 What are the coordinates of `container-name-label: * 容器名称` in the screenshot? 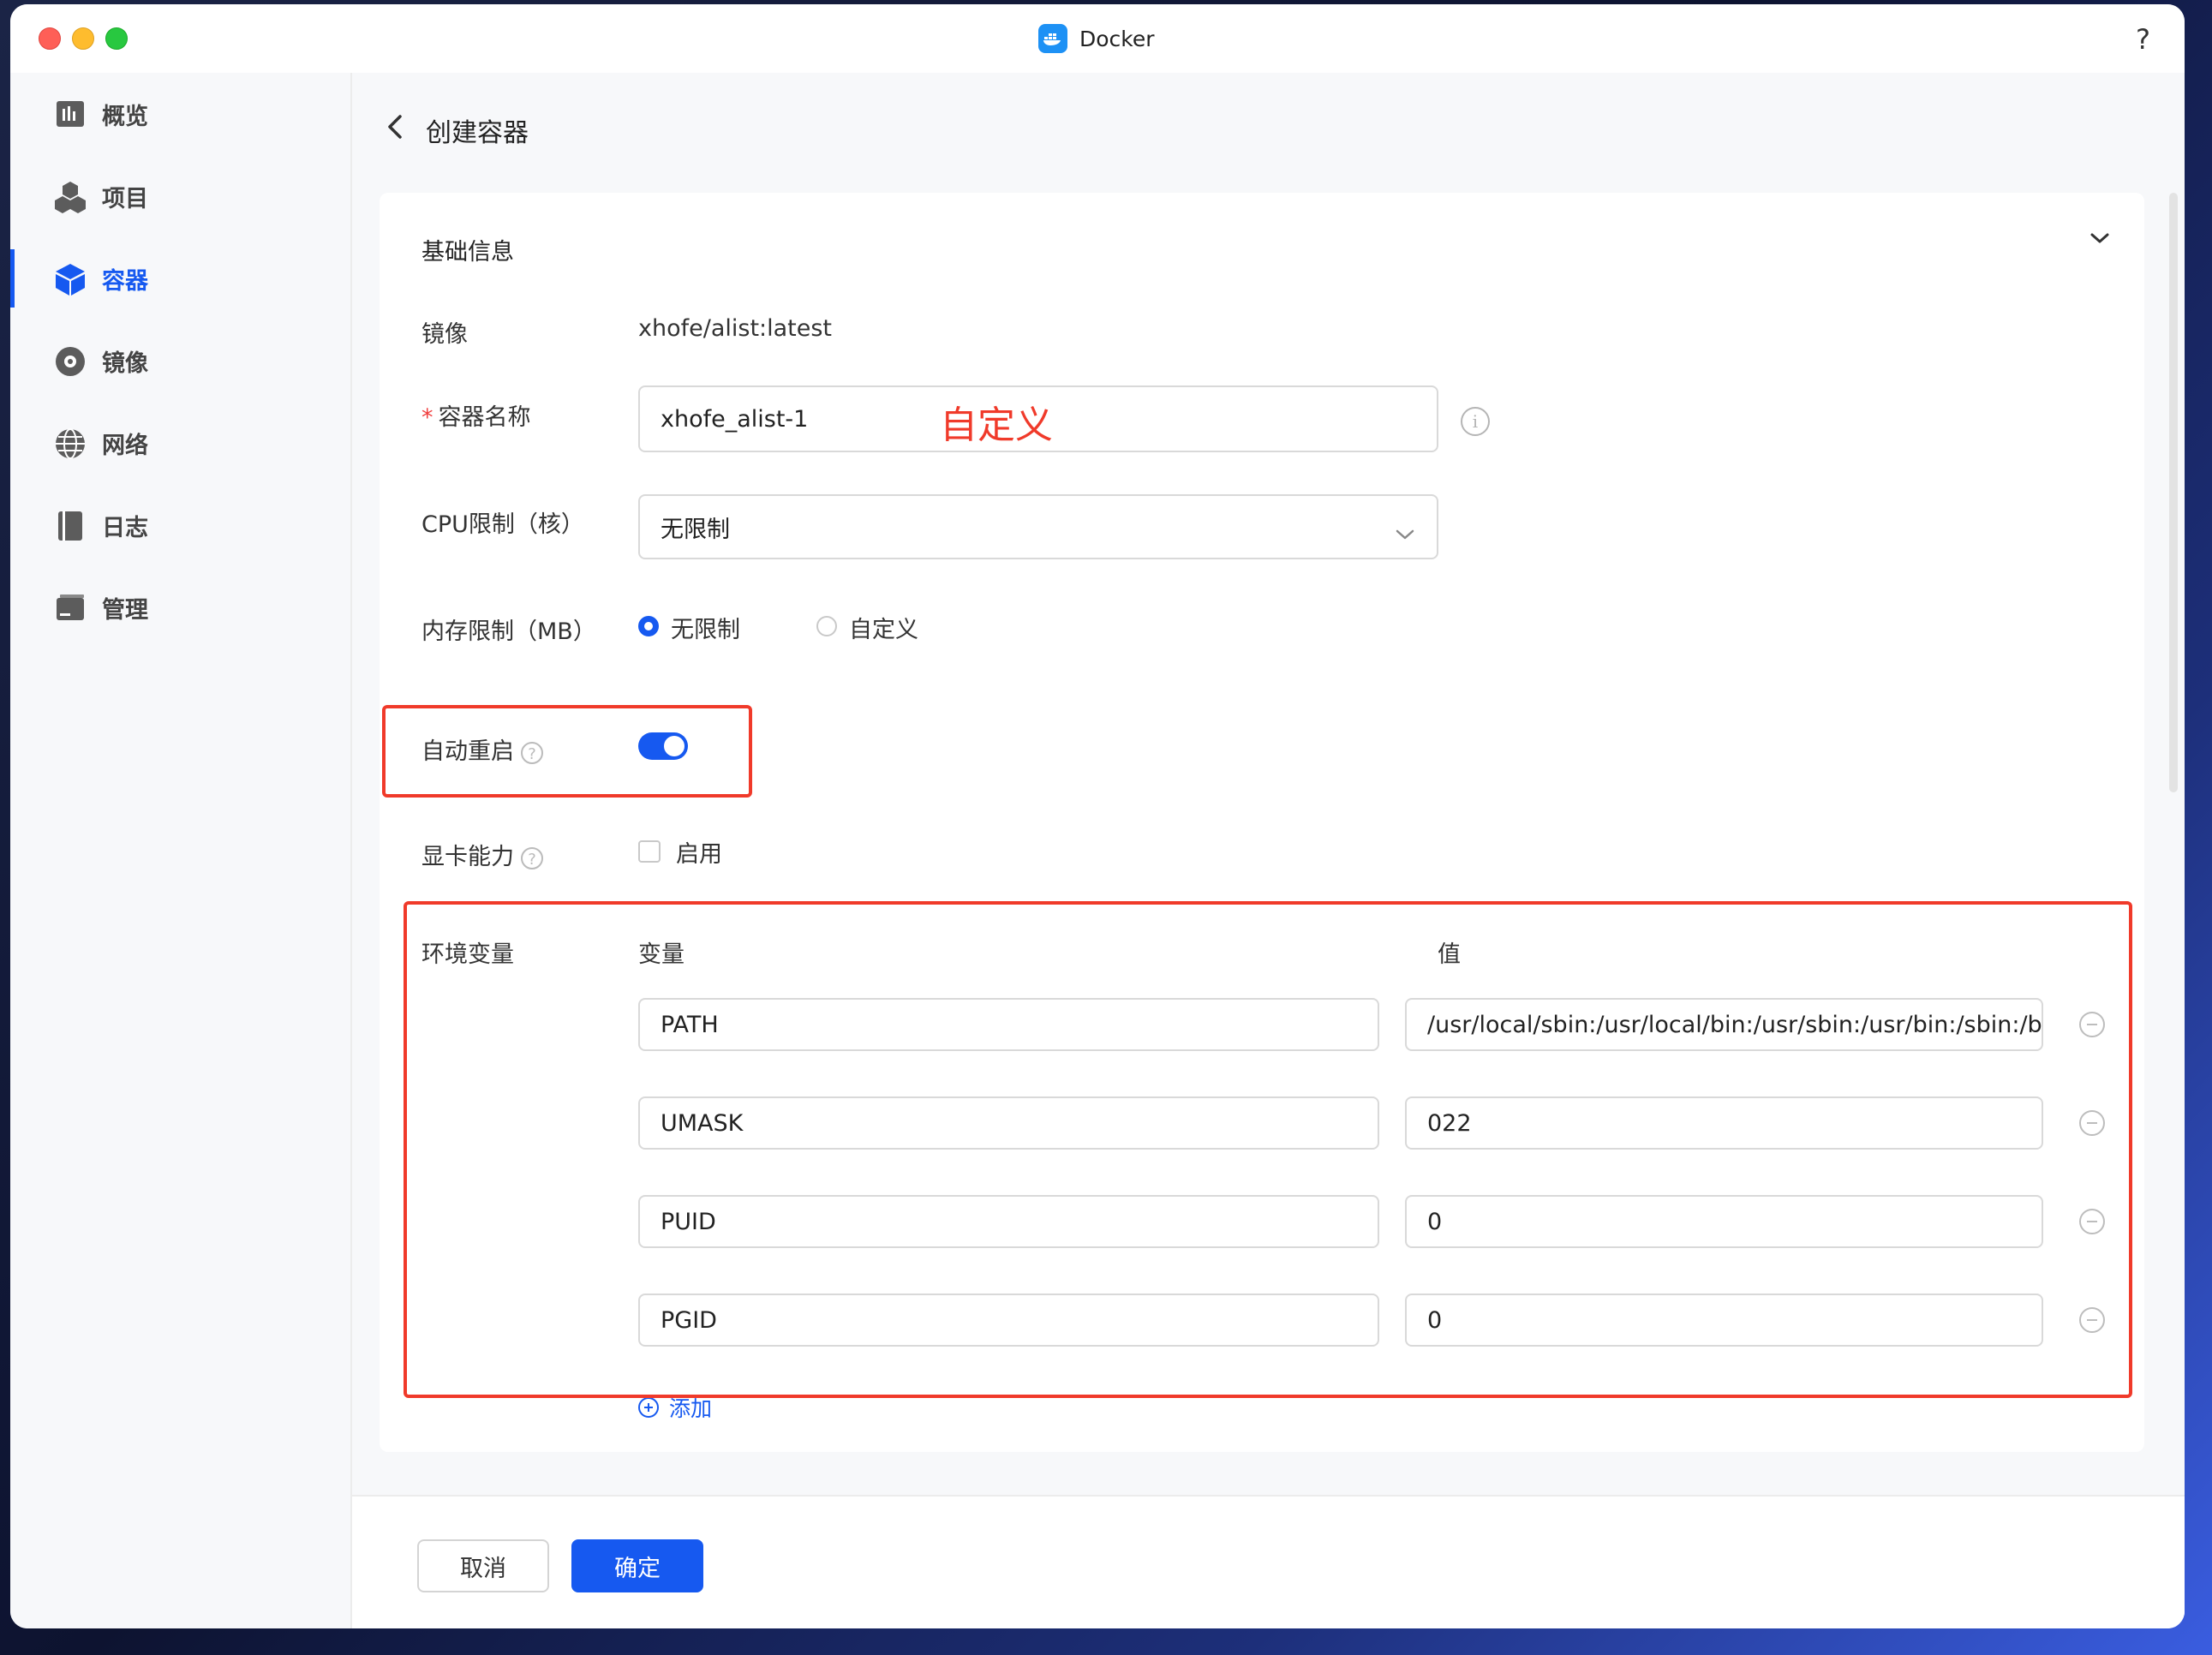 It's located at (476, 415).